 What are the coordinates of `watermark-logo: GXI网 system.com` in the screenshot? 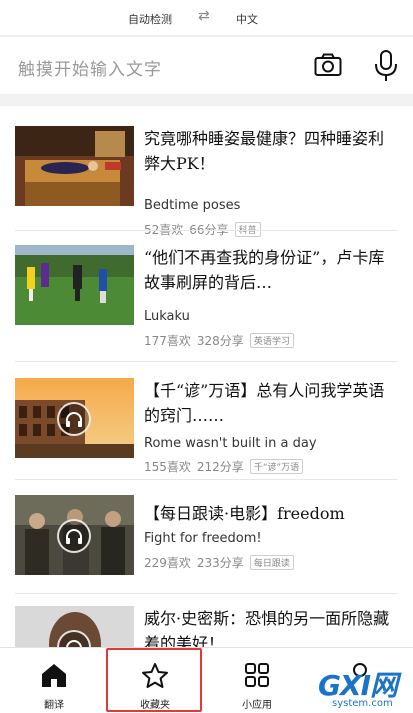 It's located at (365, 688).